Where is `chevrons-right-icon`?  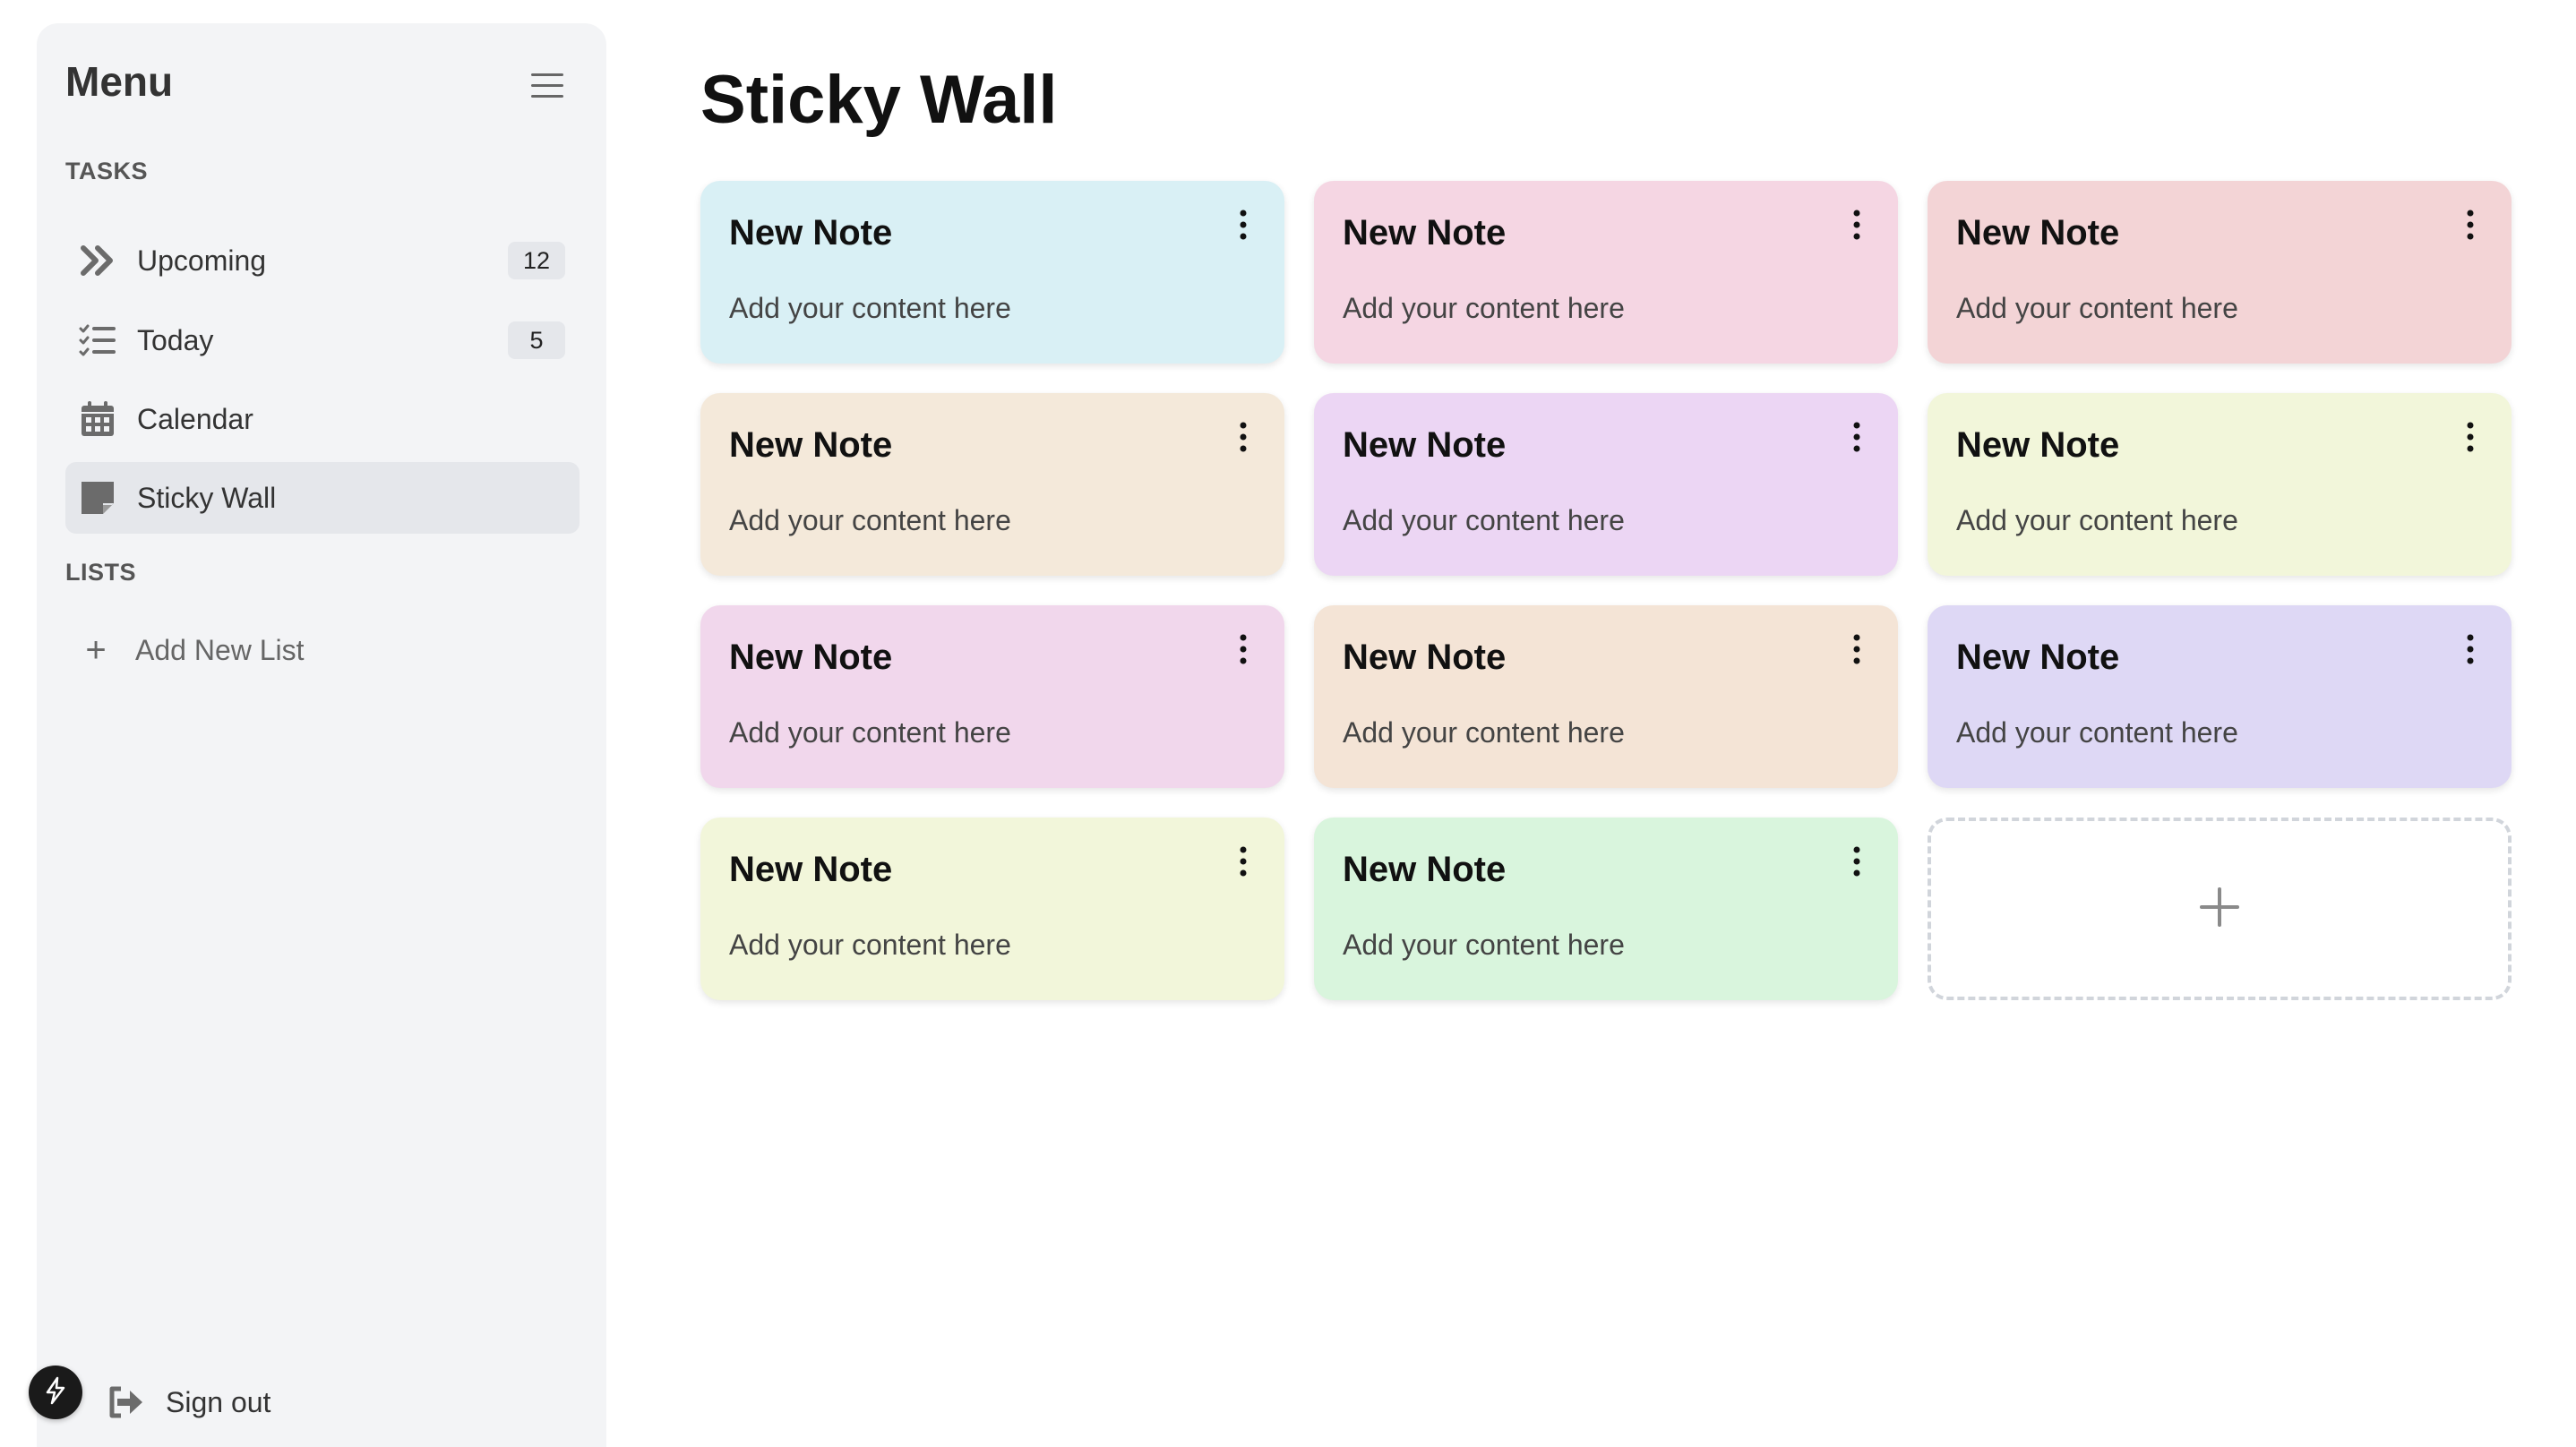
chevrons-right-icon is located at coordinates (97, 260).